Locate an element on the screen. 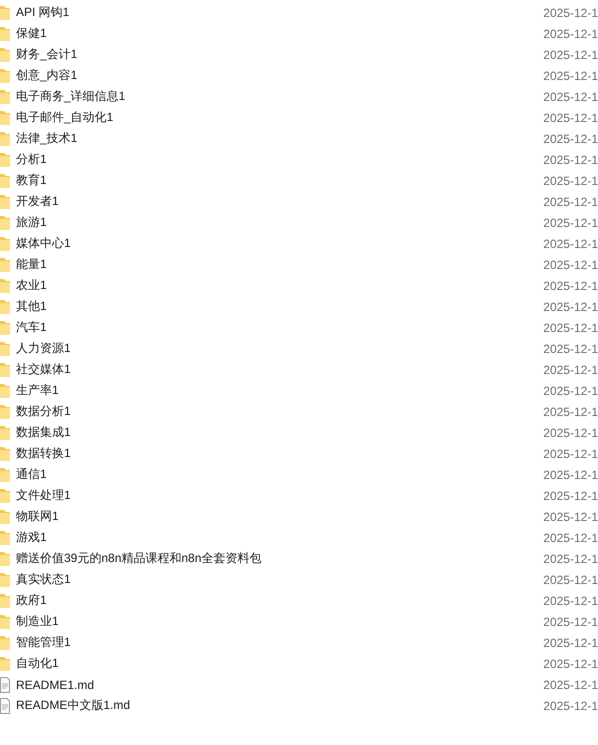 This screenshot has width=598, height=745. folder-name: 自动化1 is located at coordinates (280, 663).